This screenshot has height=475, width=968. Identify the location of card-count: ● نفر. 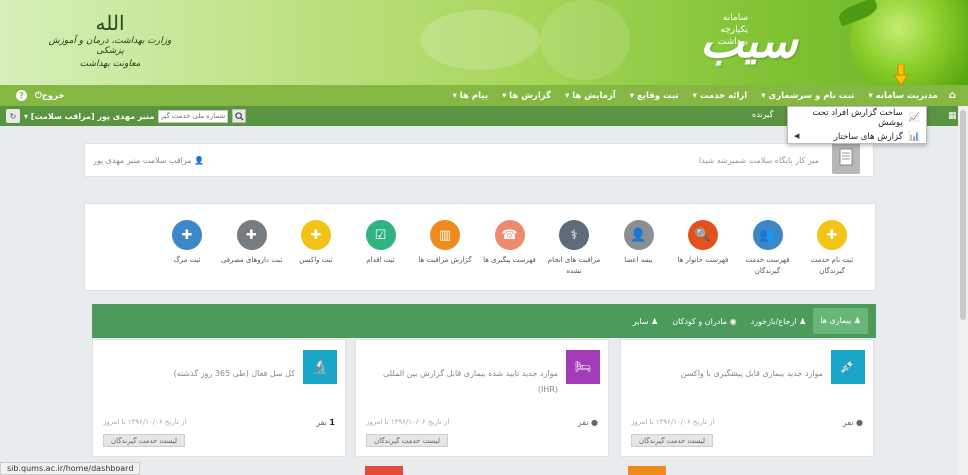
(852, 422).